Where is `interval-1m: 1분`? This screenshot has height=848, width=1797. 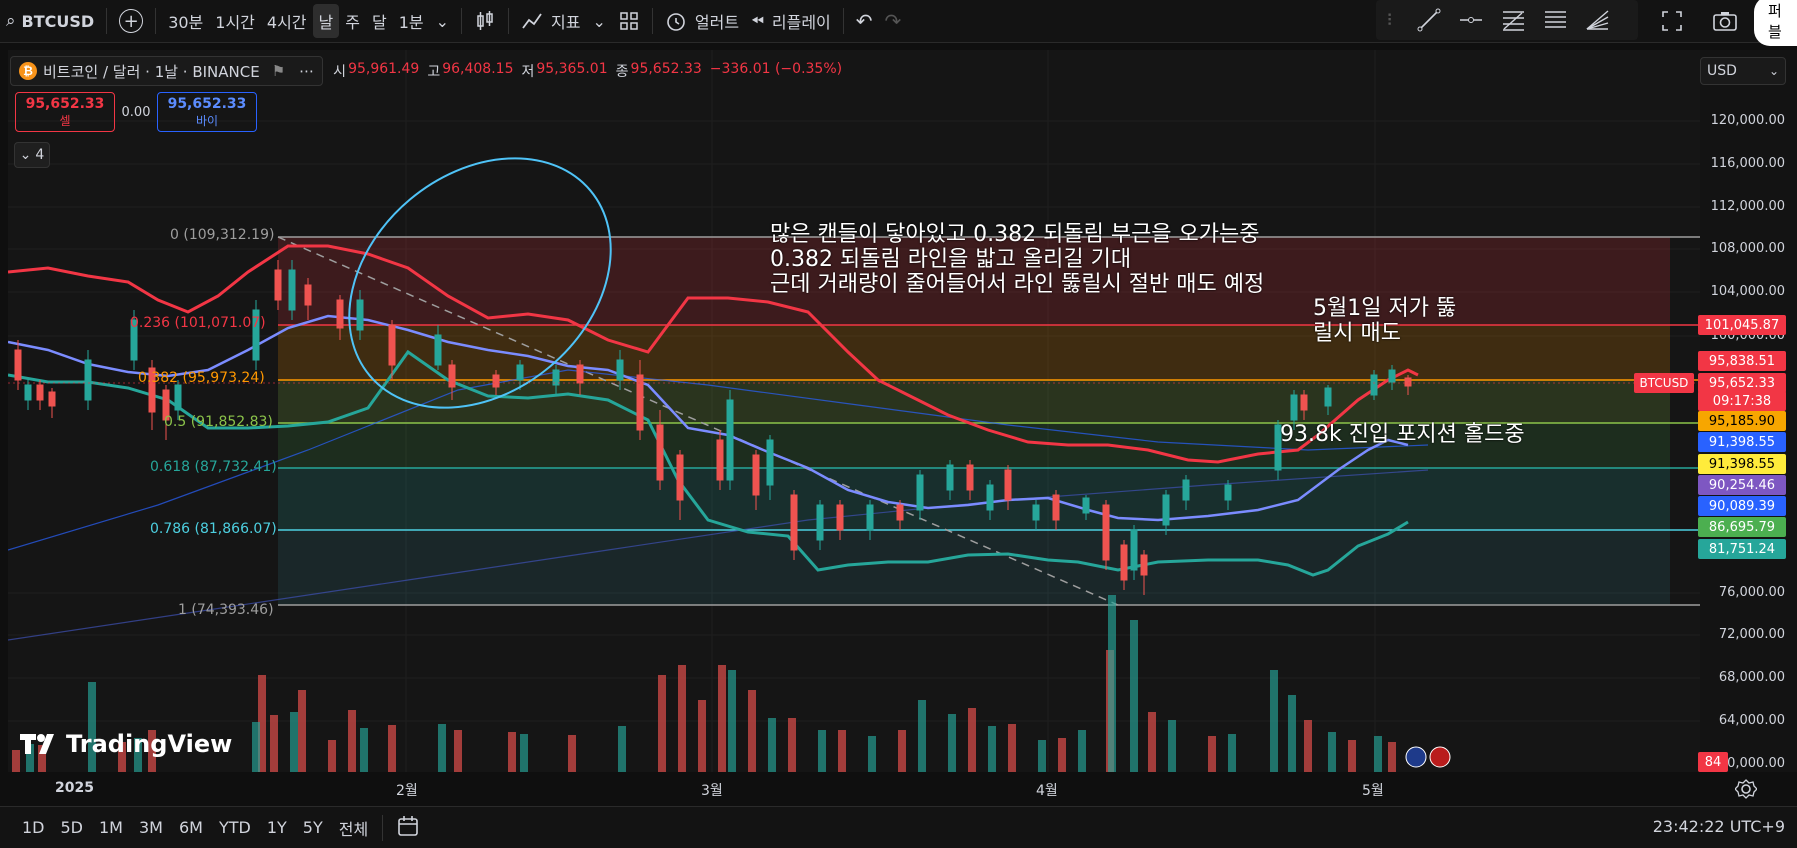 interval-1m: 1분 is located at coordinates (411, 21).